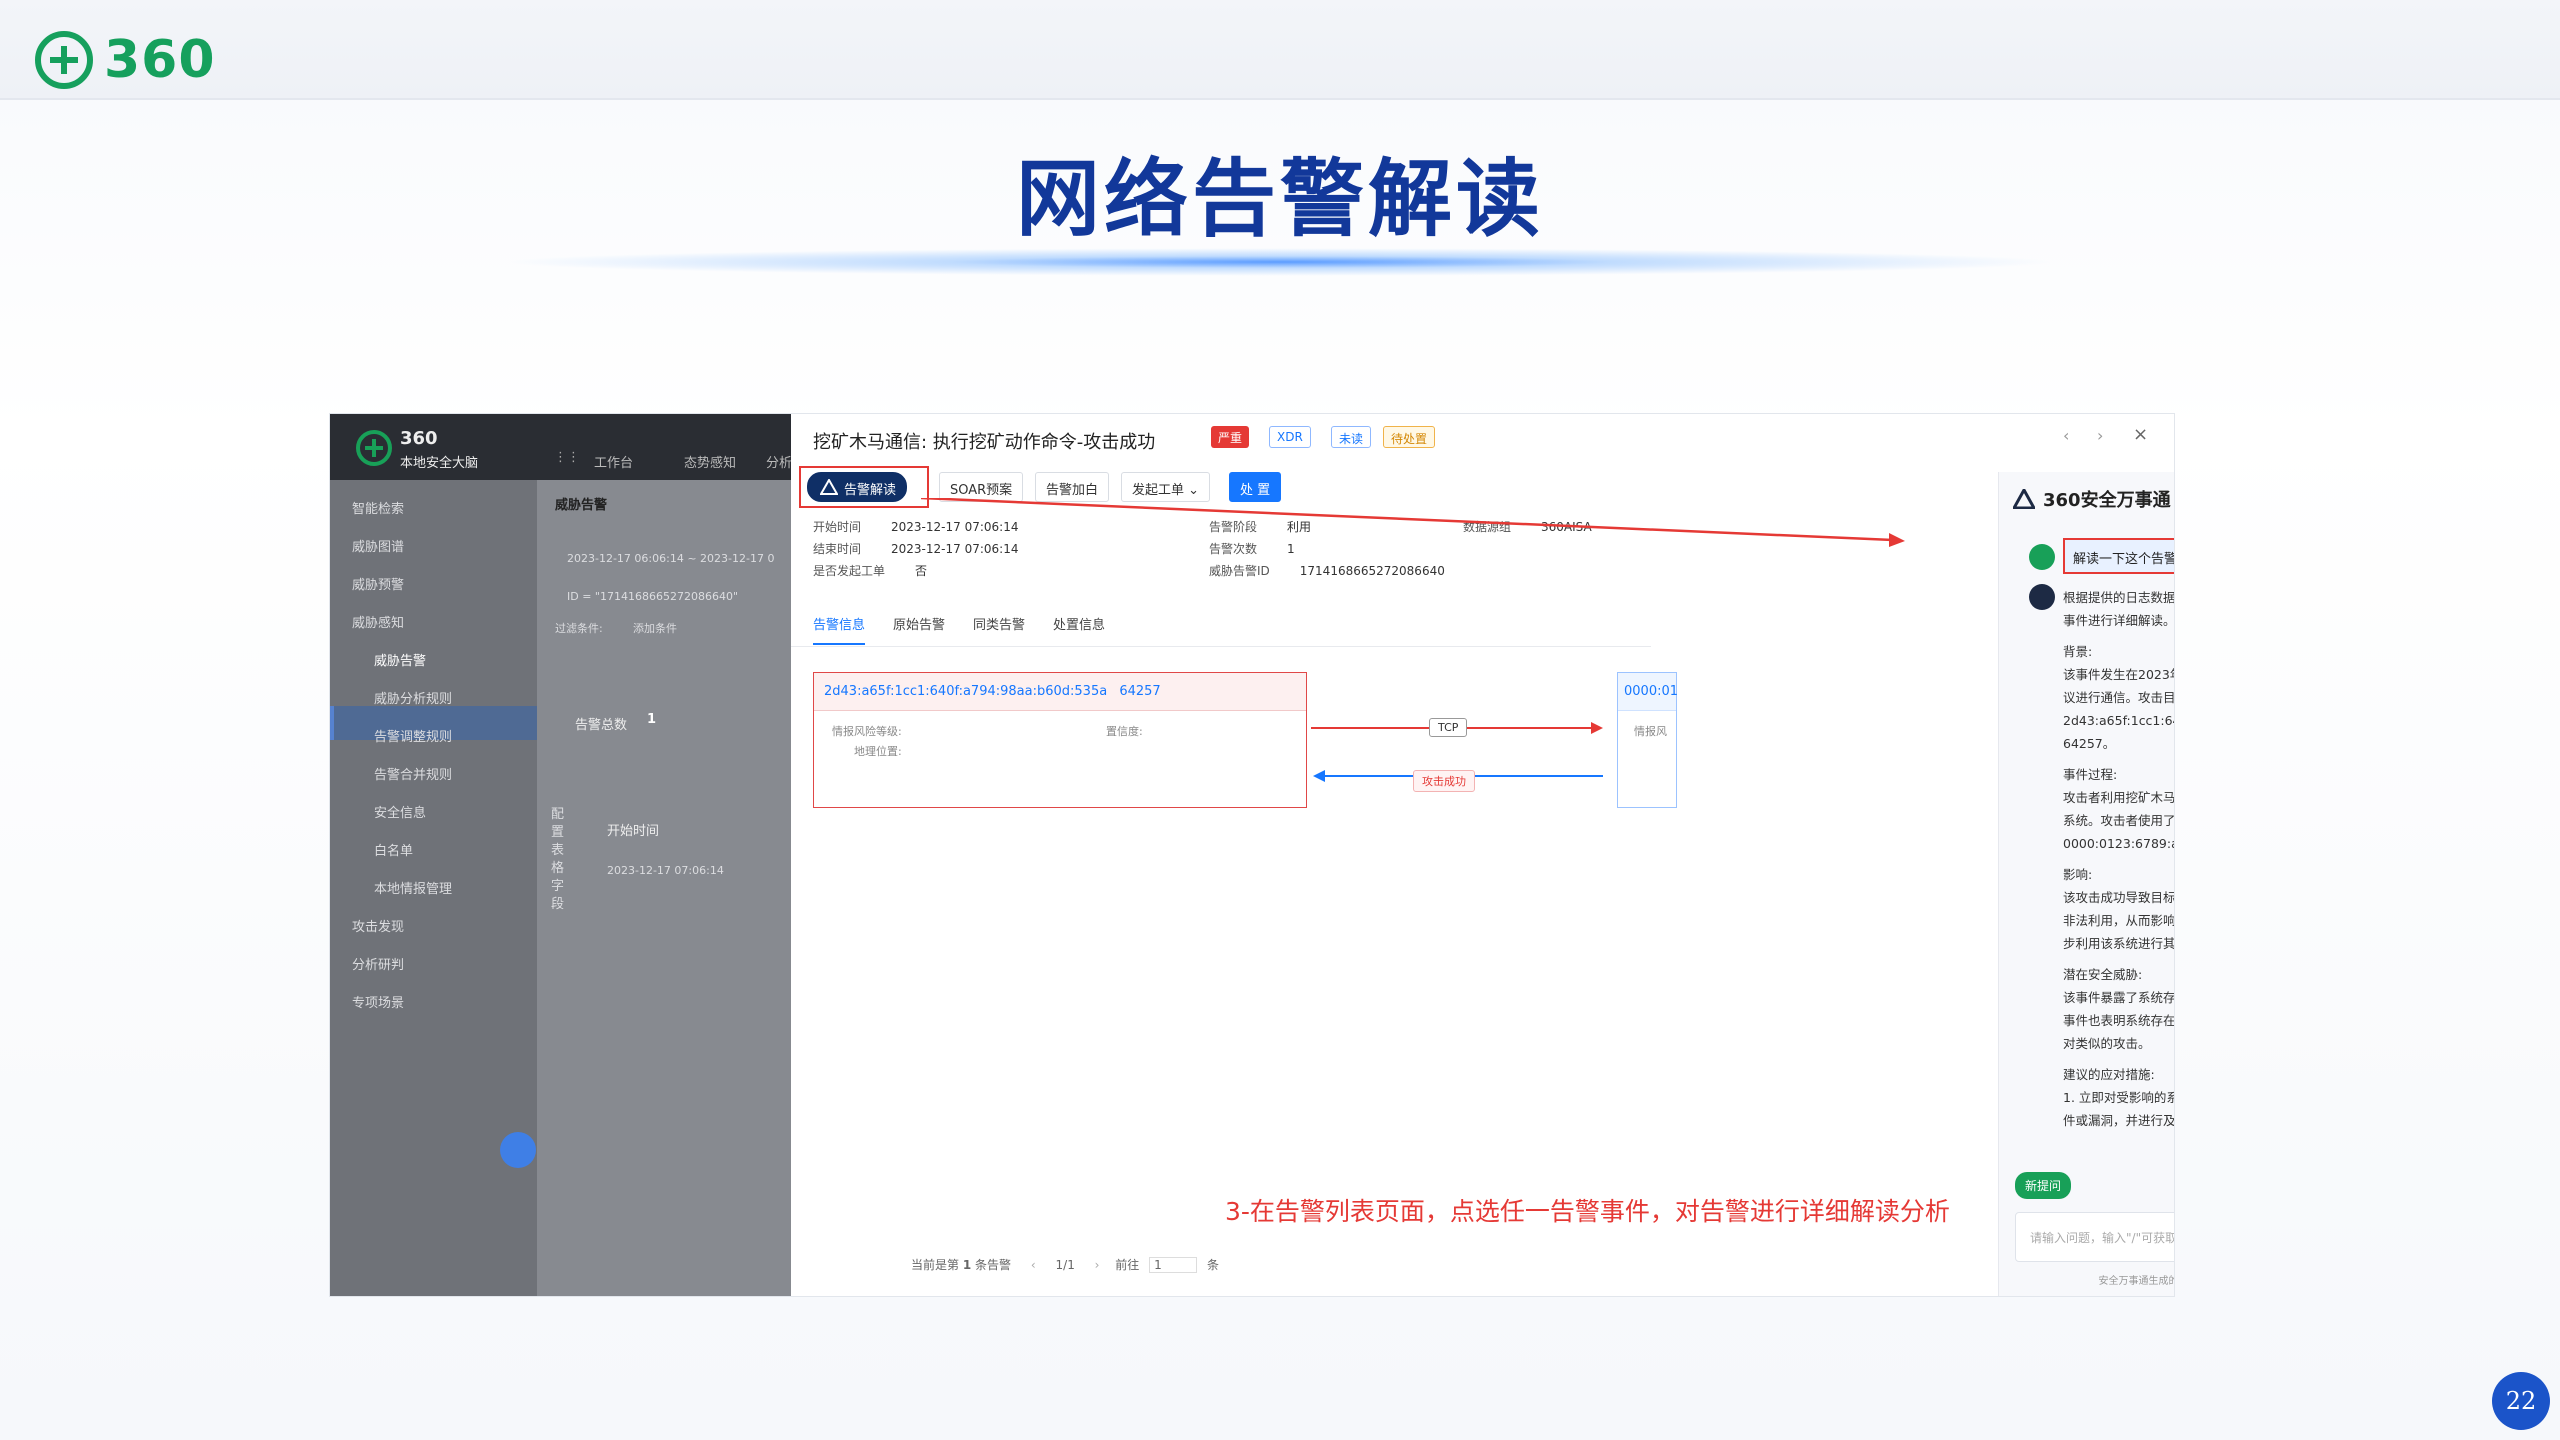 This screenshot has height=1440, width=2560. Describe the element at coordinates (1444, 781) in the screenshot. I see `result-tag: 攻击成功` at that location.